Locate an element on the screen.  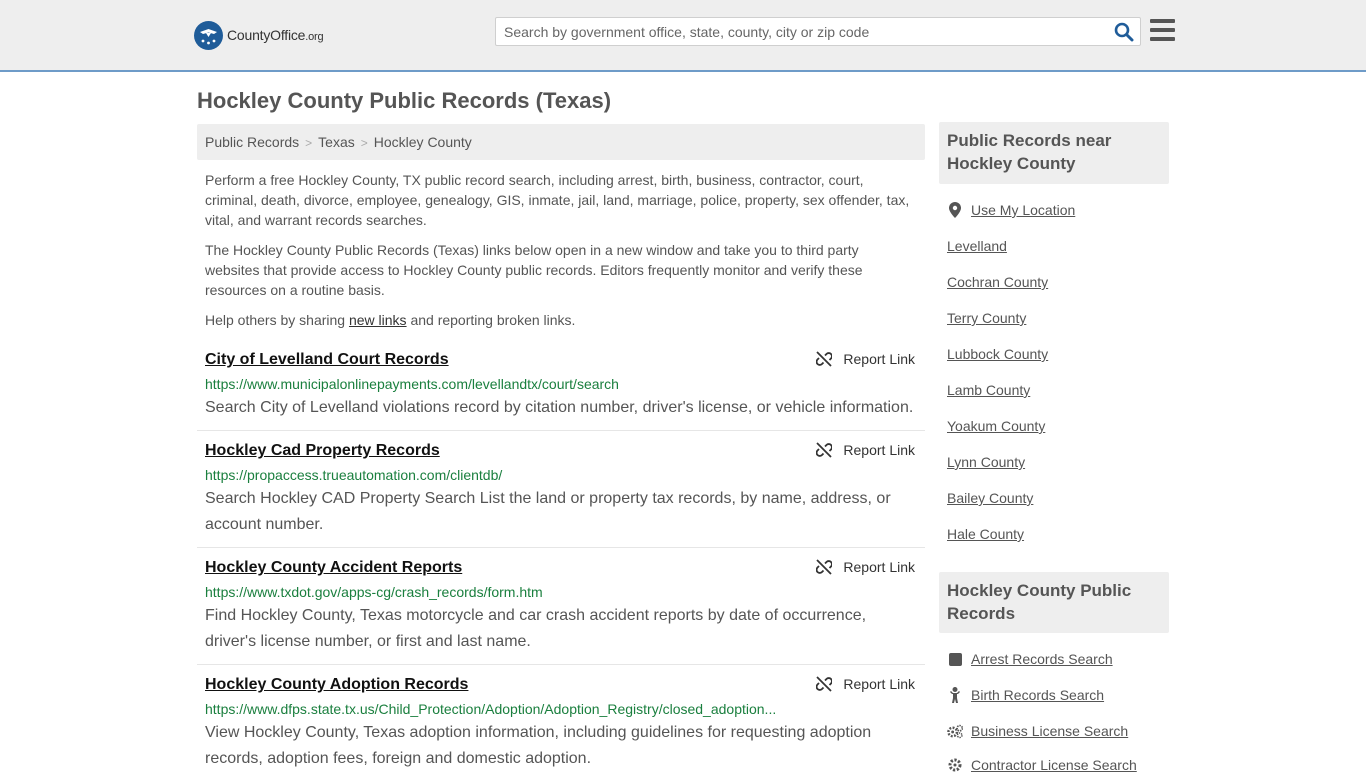
search-icon is located at coordinates (1124, 32).